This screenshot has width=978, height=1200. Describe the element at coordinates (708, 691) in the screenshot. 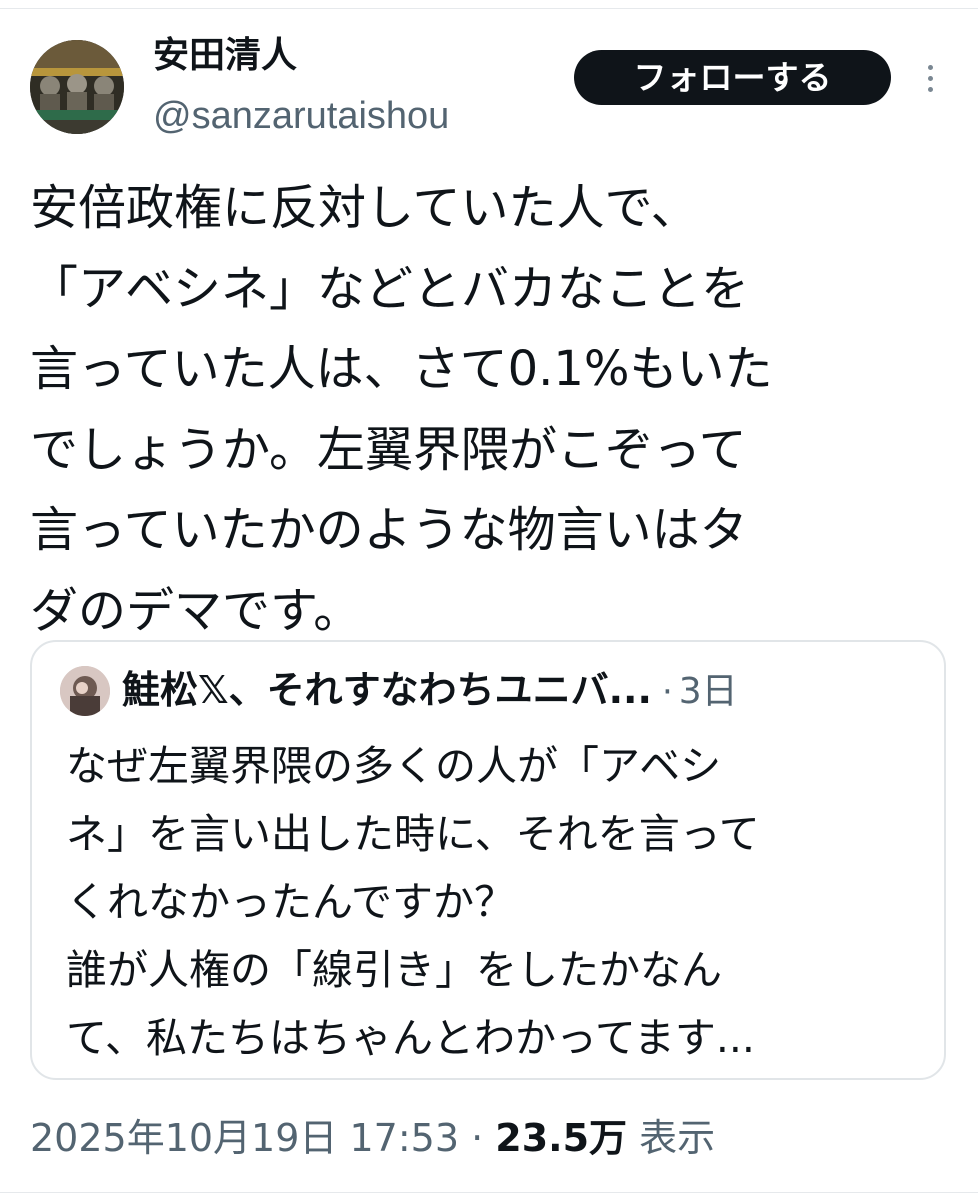

I see `quote-timestamp: 3日` at that location.